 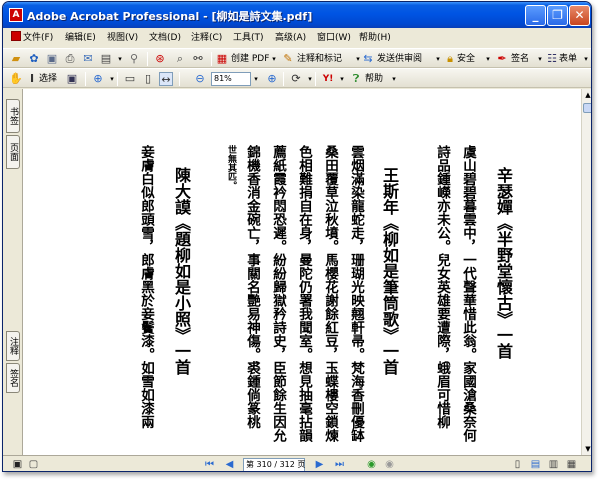 I want to click on hand-icon: ✋, so click(x=16, y=79).